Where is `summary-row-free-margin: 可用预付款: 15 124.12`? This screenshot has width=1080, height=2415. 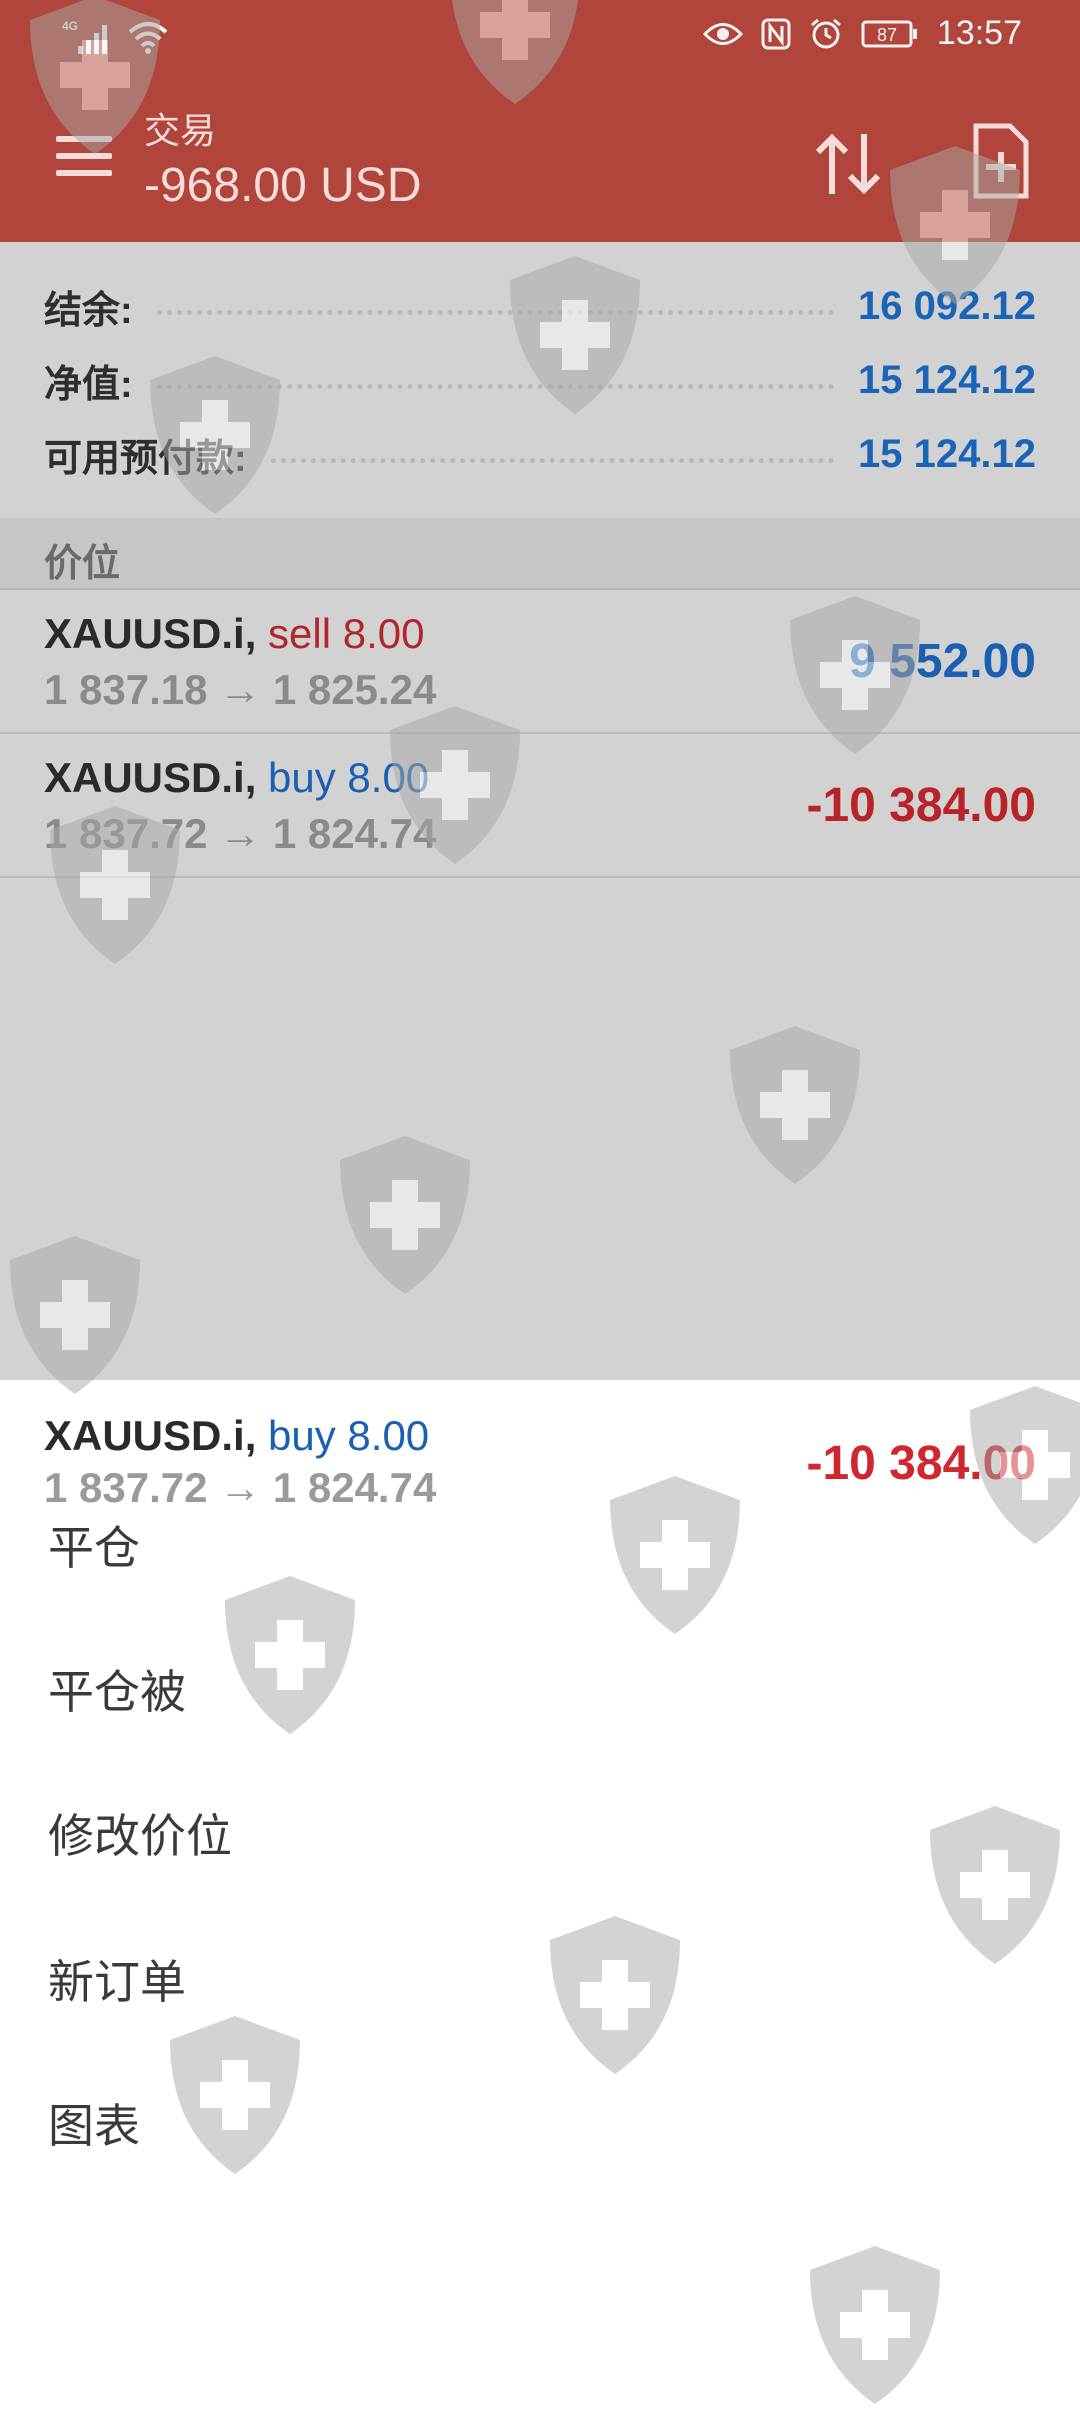
summary-row-free-margin: 可用预付款: 15 124.12 is located at coordinates (540, 454).